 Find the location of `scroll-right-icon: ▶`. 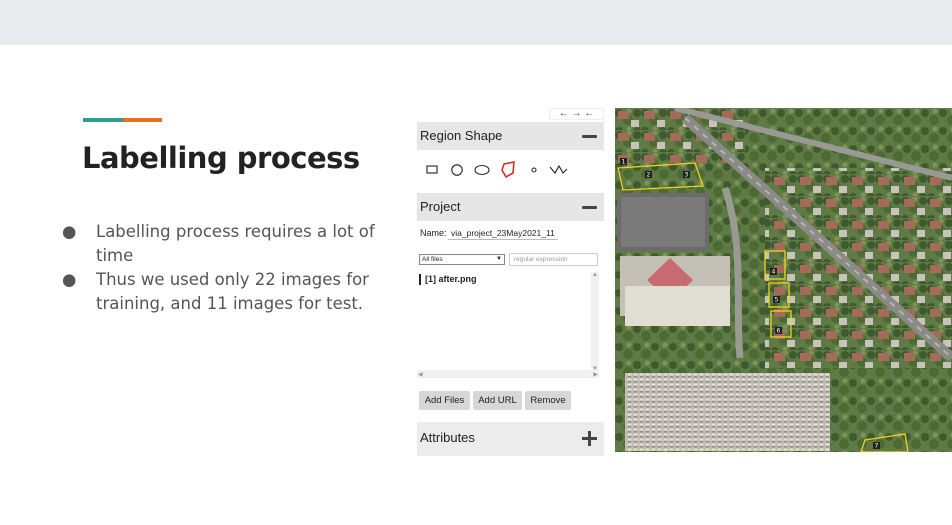

scroll-right-icon: ▶ is located at coordinates (595, 374).